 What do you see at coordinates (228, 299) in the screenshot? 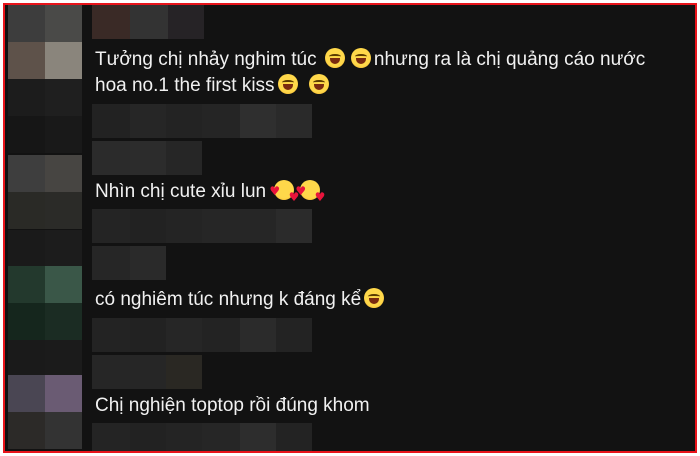
I see `comment-text-part: có nghiêm túc nhưng k đáng kể` at bounding box center [228, 299].